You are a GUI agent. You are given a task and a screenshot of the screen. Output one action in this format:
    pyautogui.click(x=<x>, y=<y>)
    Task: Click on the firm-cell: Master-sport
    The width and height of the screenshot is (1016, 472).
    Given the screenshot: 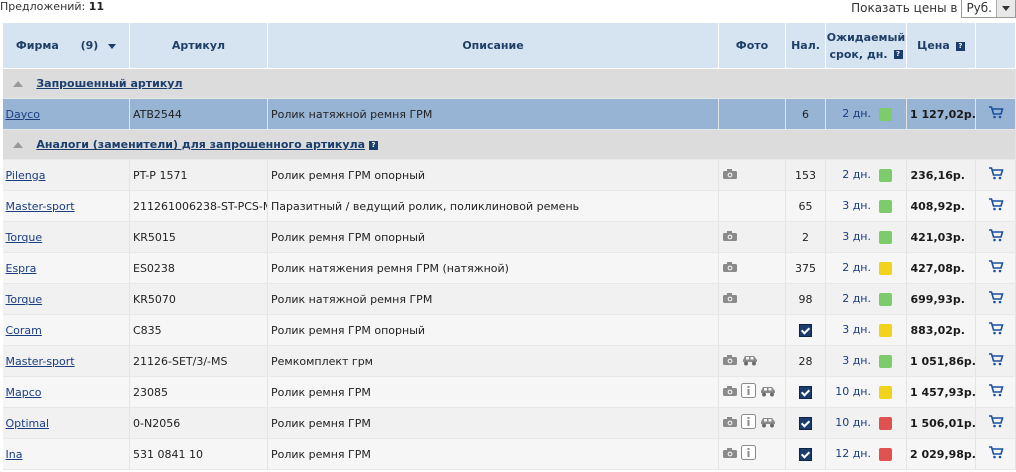 What is the action you would take?
    pyautogui.click(x=66, y=206)
    